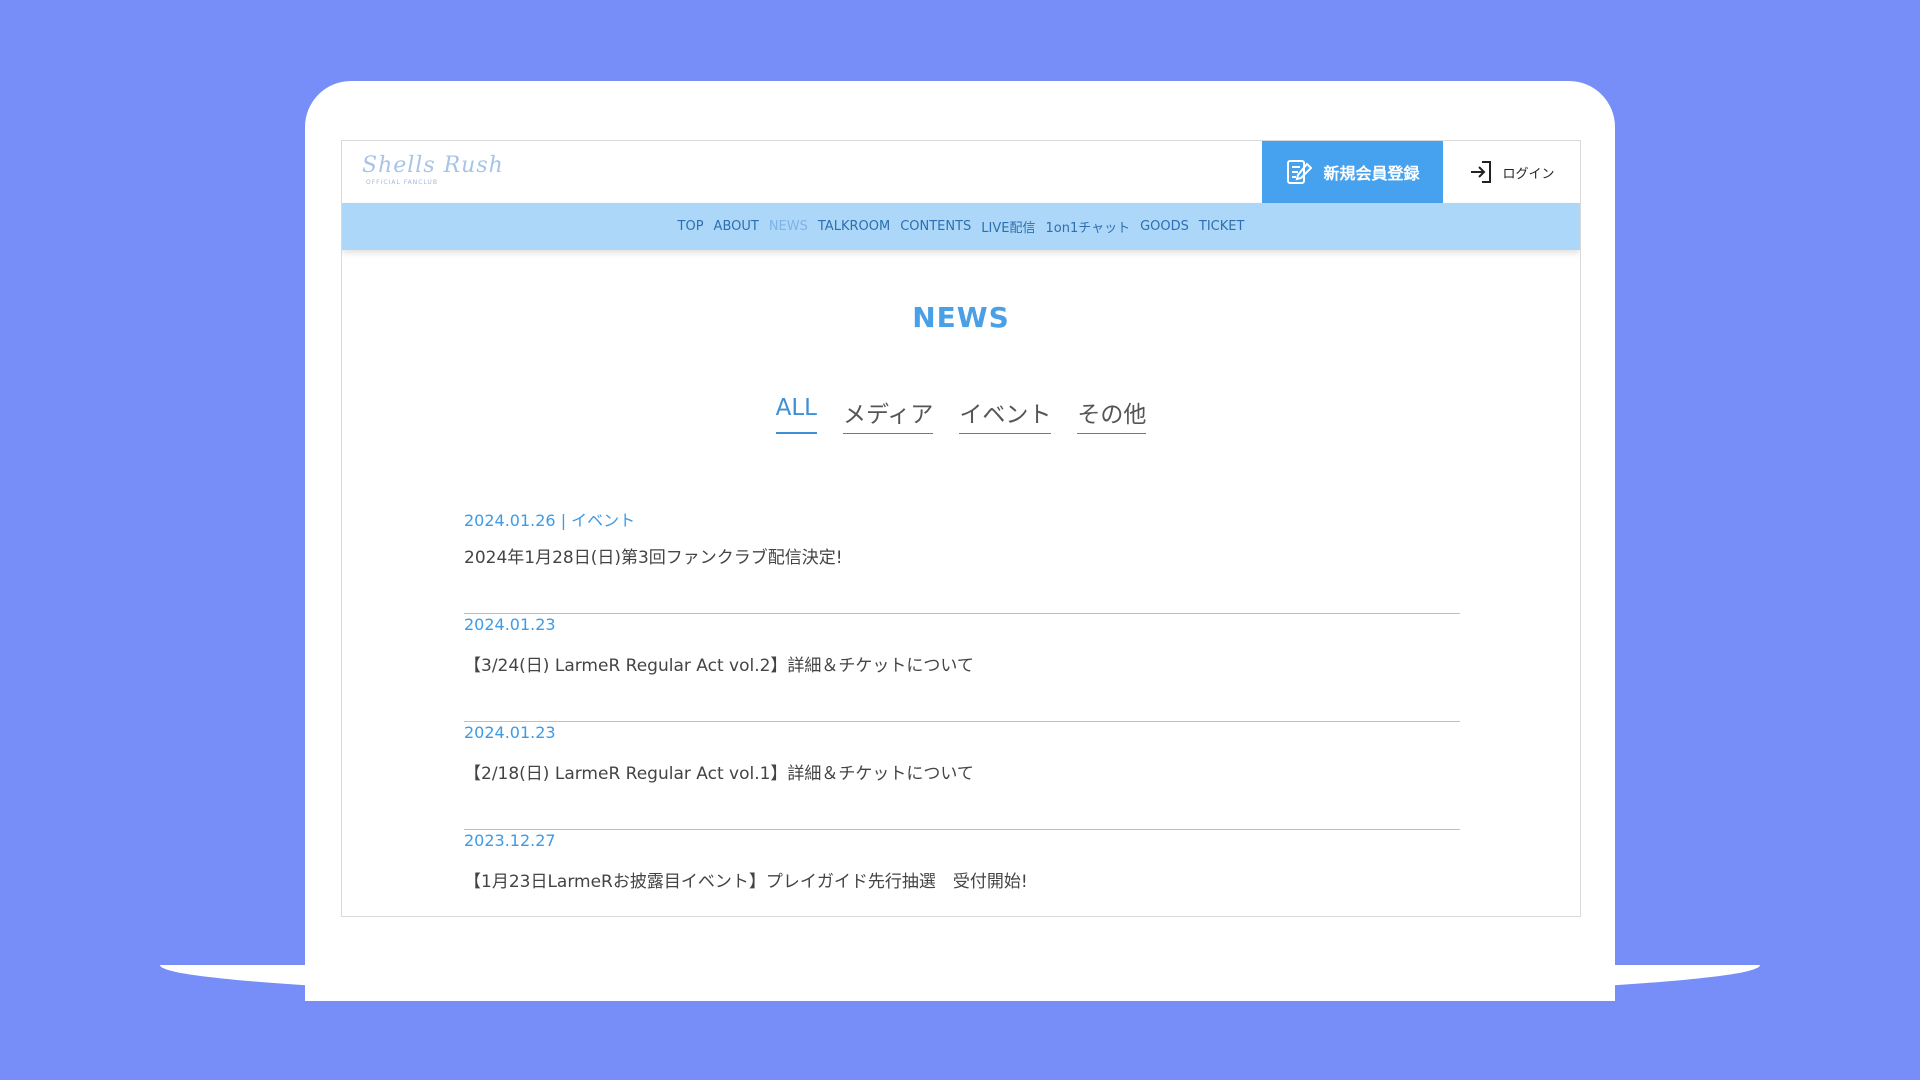 This screenshot has width=1920, height=1080. I want to click on category-tabs: ALL メディア イベント その他, so click(961, 414).